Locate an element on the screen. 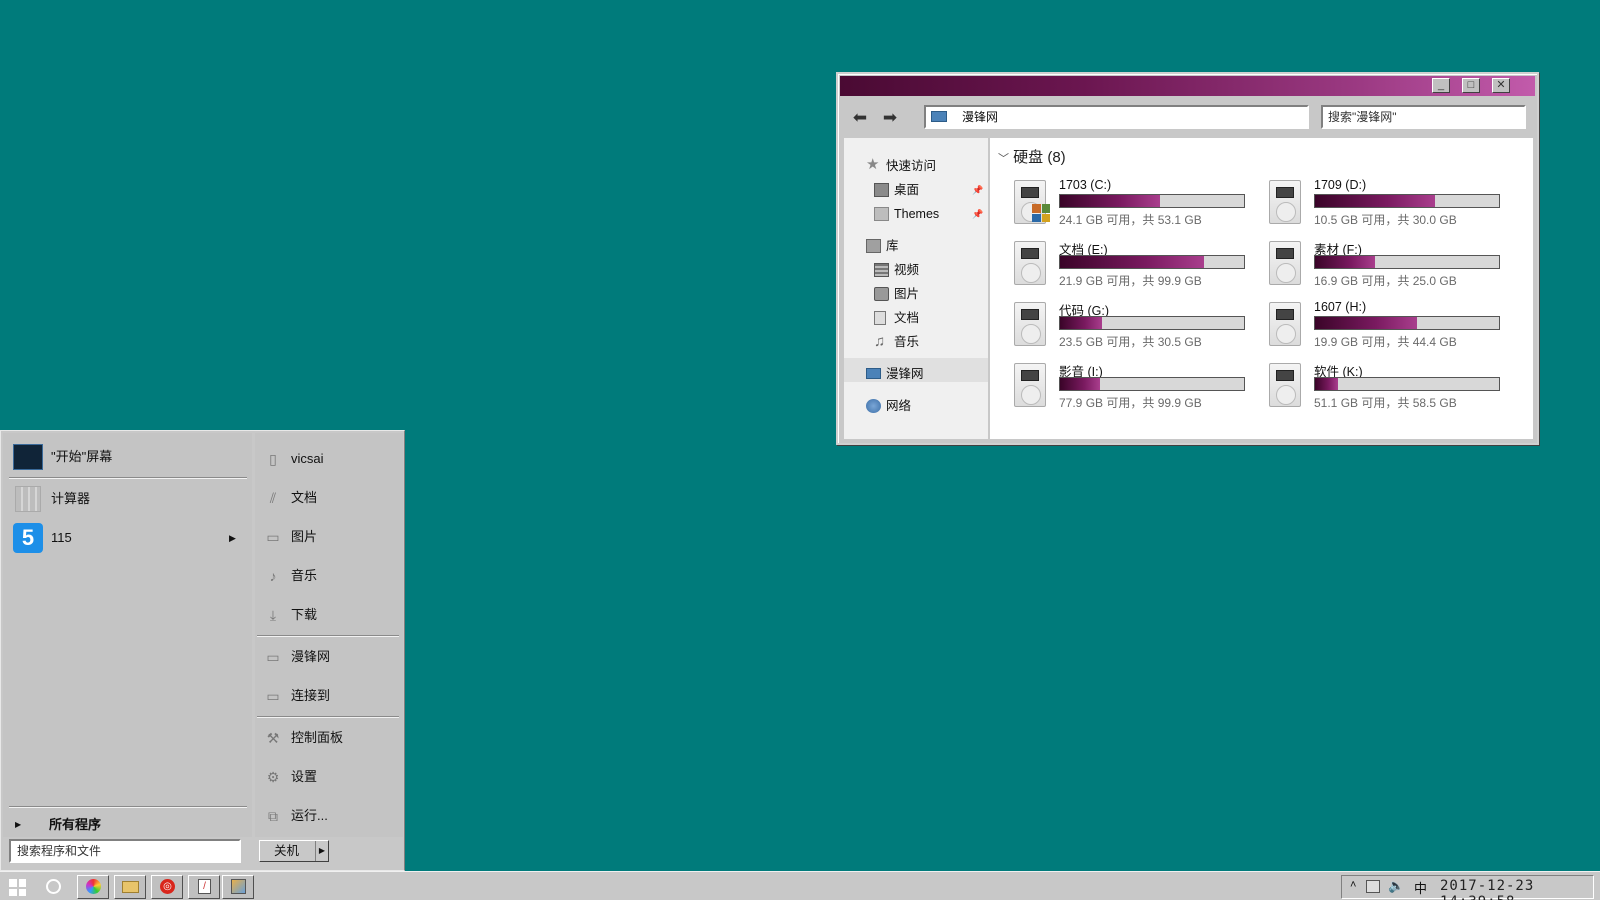  taskbar-app-color-picker is located at coordinates (93, 887).